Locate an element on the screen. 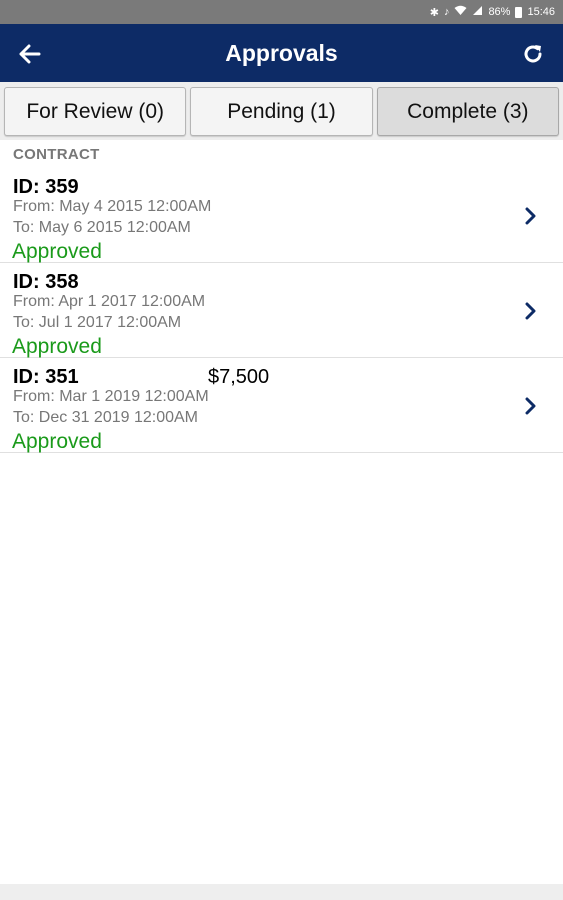  contract-to: To: May 6 2015 12:00AM is located at coordinates (102, 227).